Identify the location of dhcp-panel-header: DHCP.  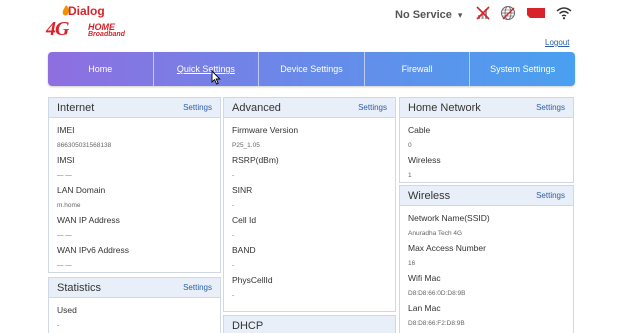
(309, 324).